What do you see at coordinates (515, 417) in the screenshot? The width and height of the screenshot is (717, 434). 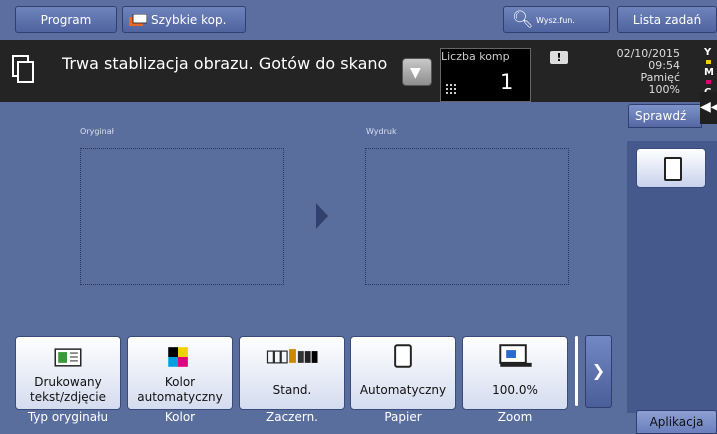 I see `zoom-label: Zoom` at bounding box center [515, 417].